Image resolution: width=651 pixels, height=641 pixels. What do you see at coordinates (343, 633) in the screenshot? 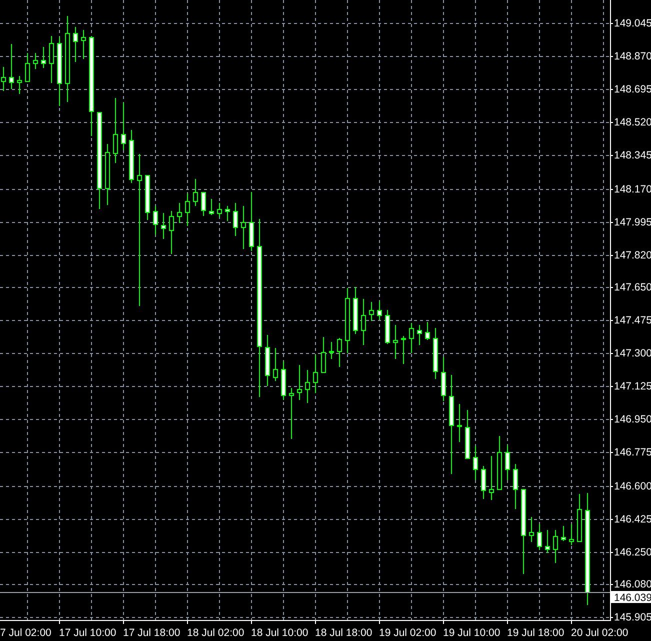
I see `time-label: 18 Jul 18:00` at bounding box center [343, 633].